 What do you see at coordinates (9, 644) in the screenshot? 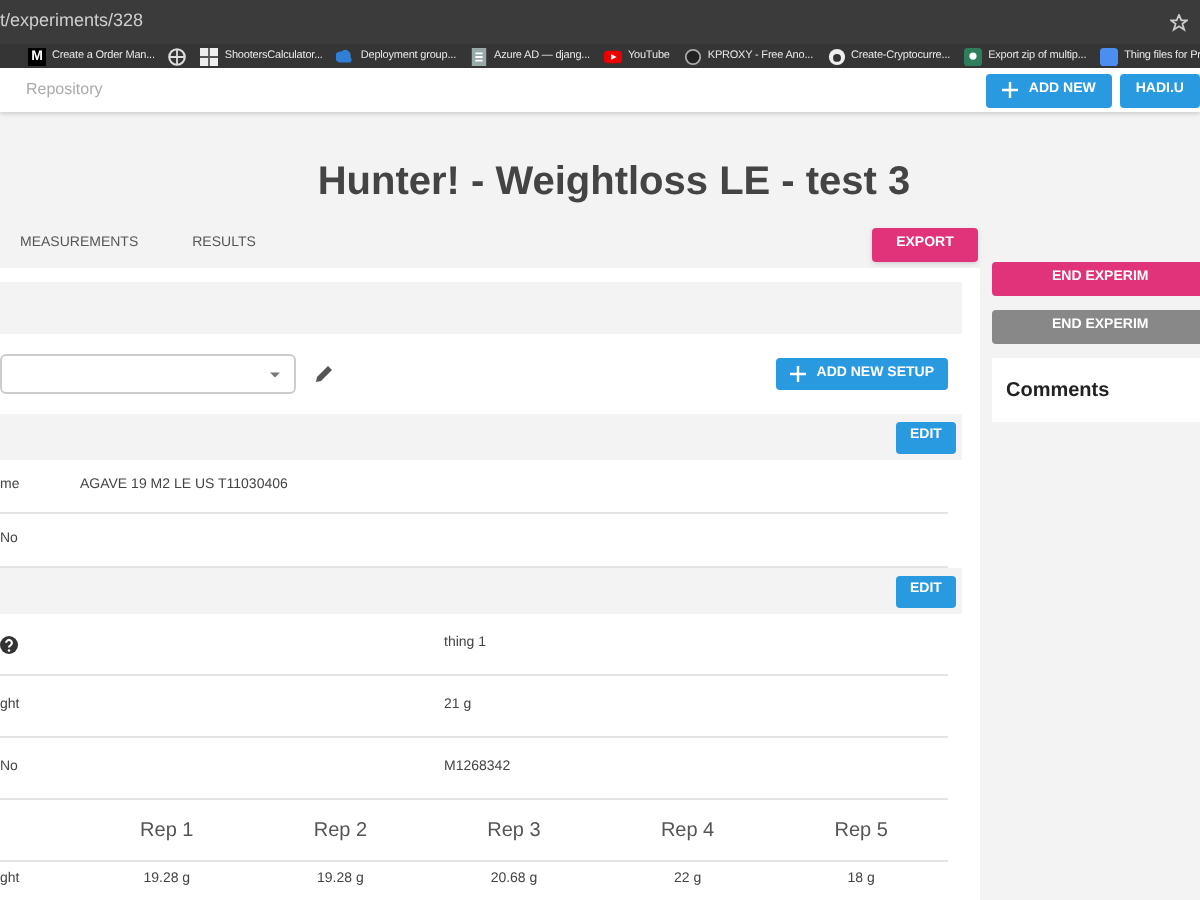
I see `help-icon` at bounding box center [9, 644].